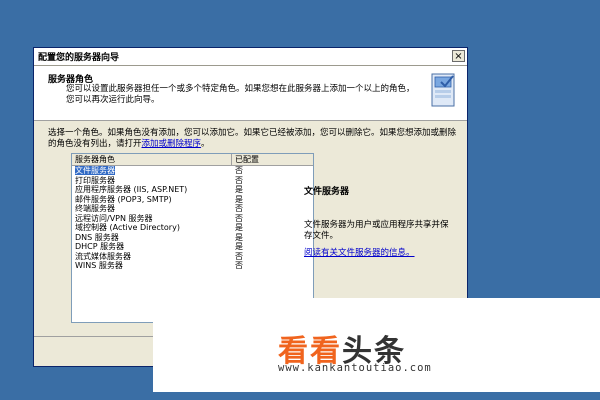 The image size is (600, 400). I want to click on role-name: 终端服务器, so click(95, 208).